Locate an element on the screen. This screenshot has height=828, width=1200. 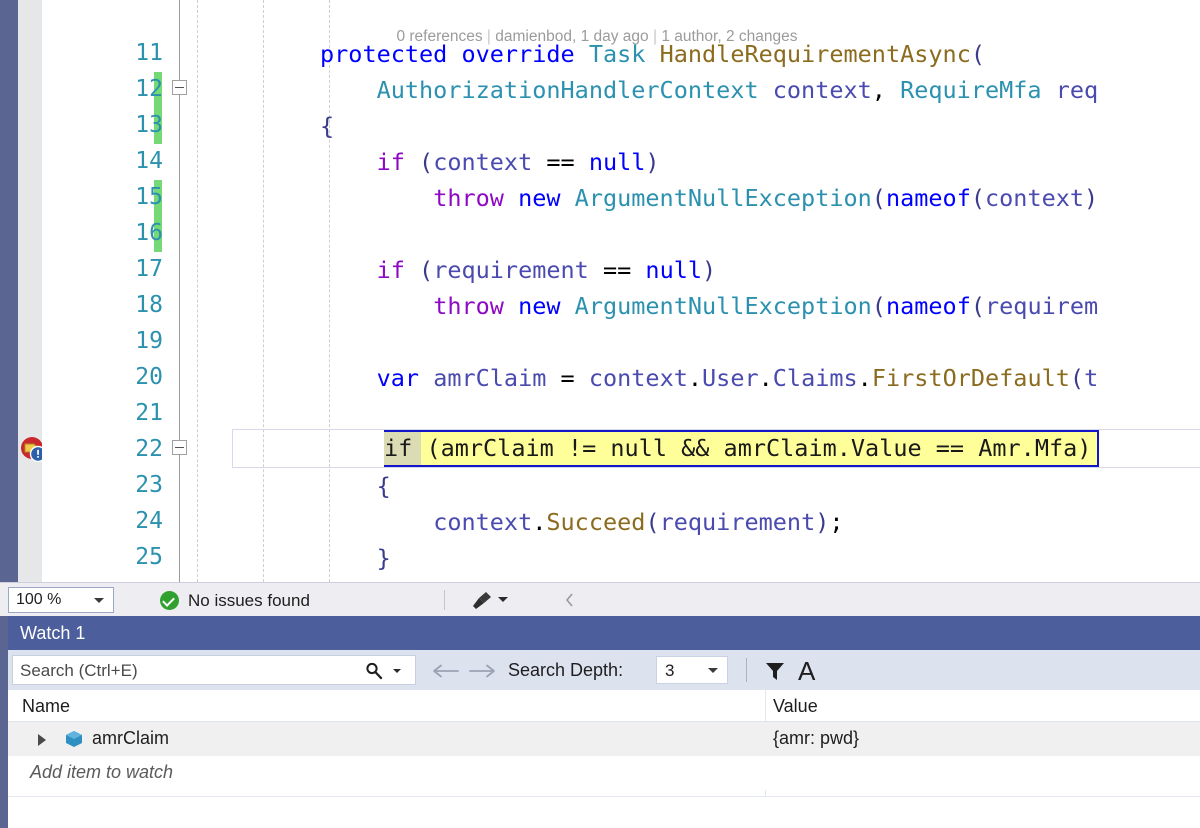
watch-item-value: {amr: pwd} is located at coordinates (816, 738).